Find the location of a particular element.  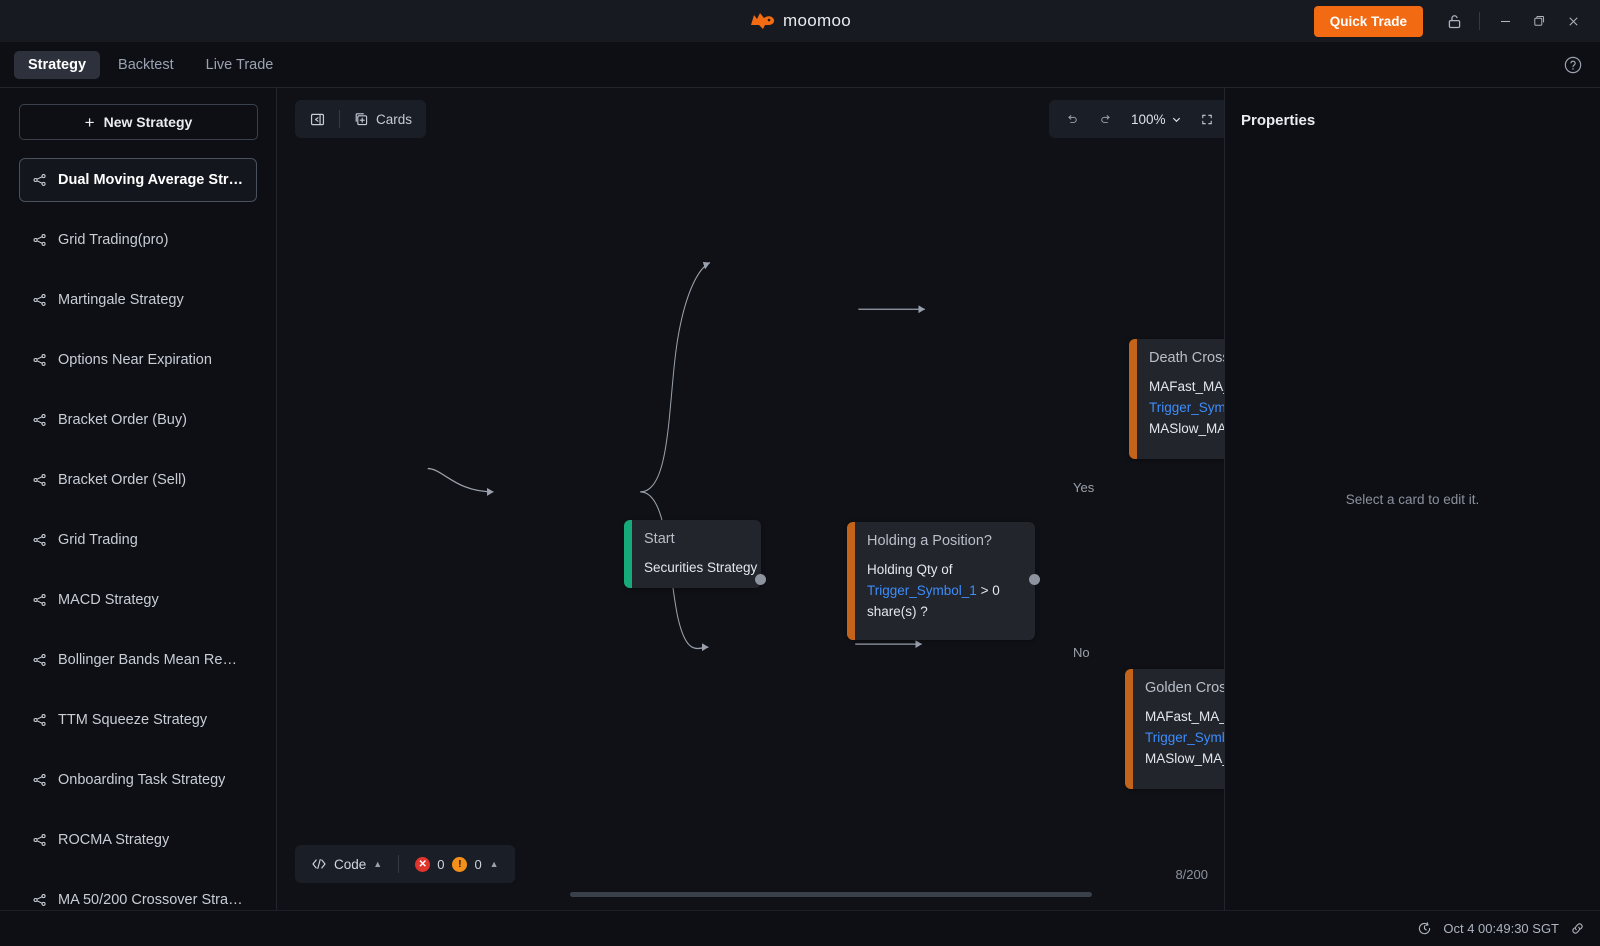

unlock-icon is located at coordinates (1454, 21).